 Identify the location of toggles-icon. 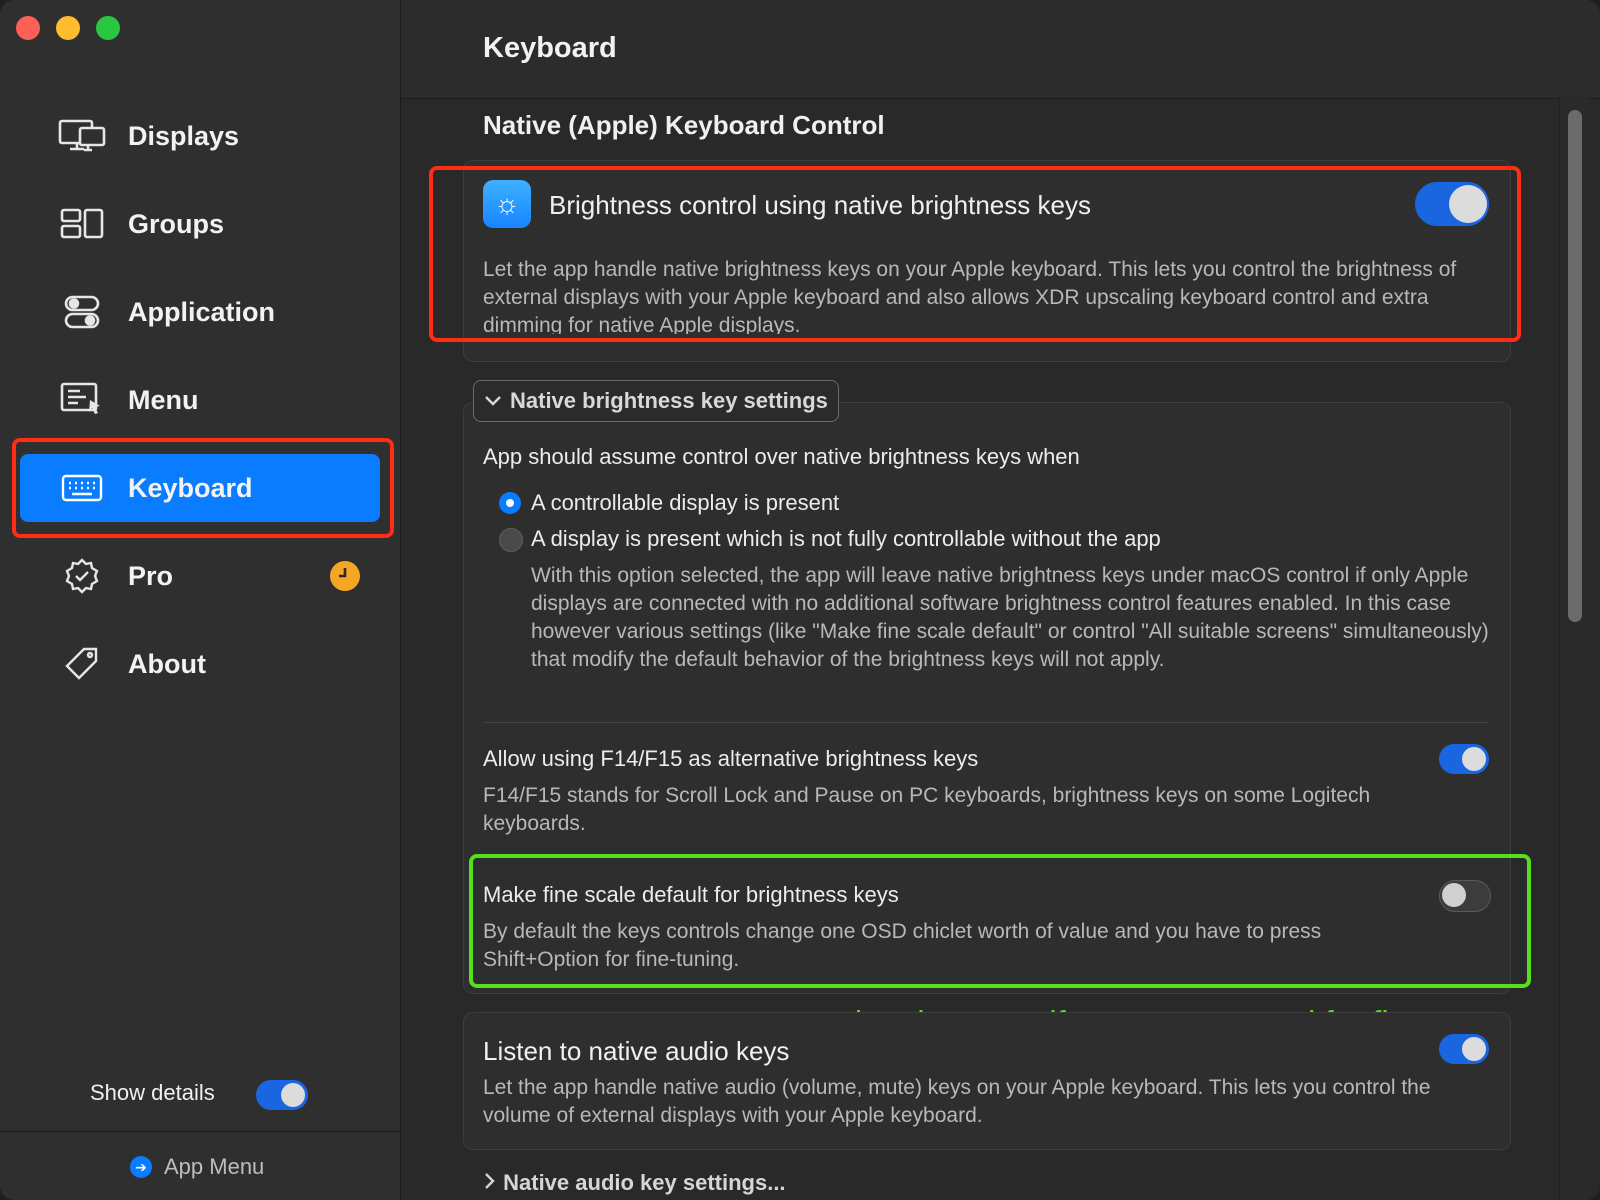
(82, 312).